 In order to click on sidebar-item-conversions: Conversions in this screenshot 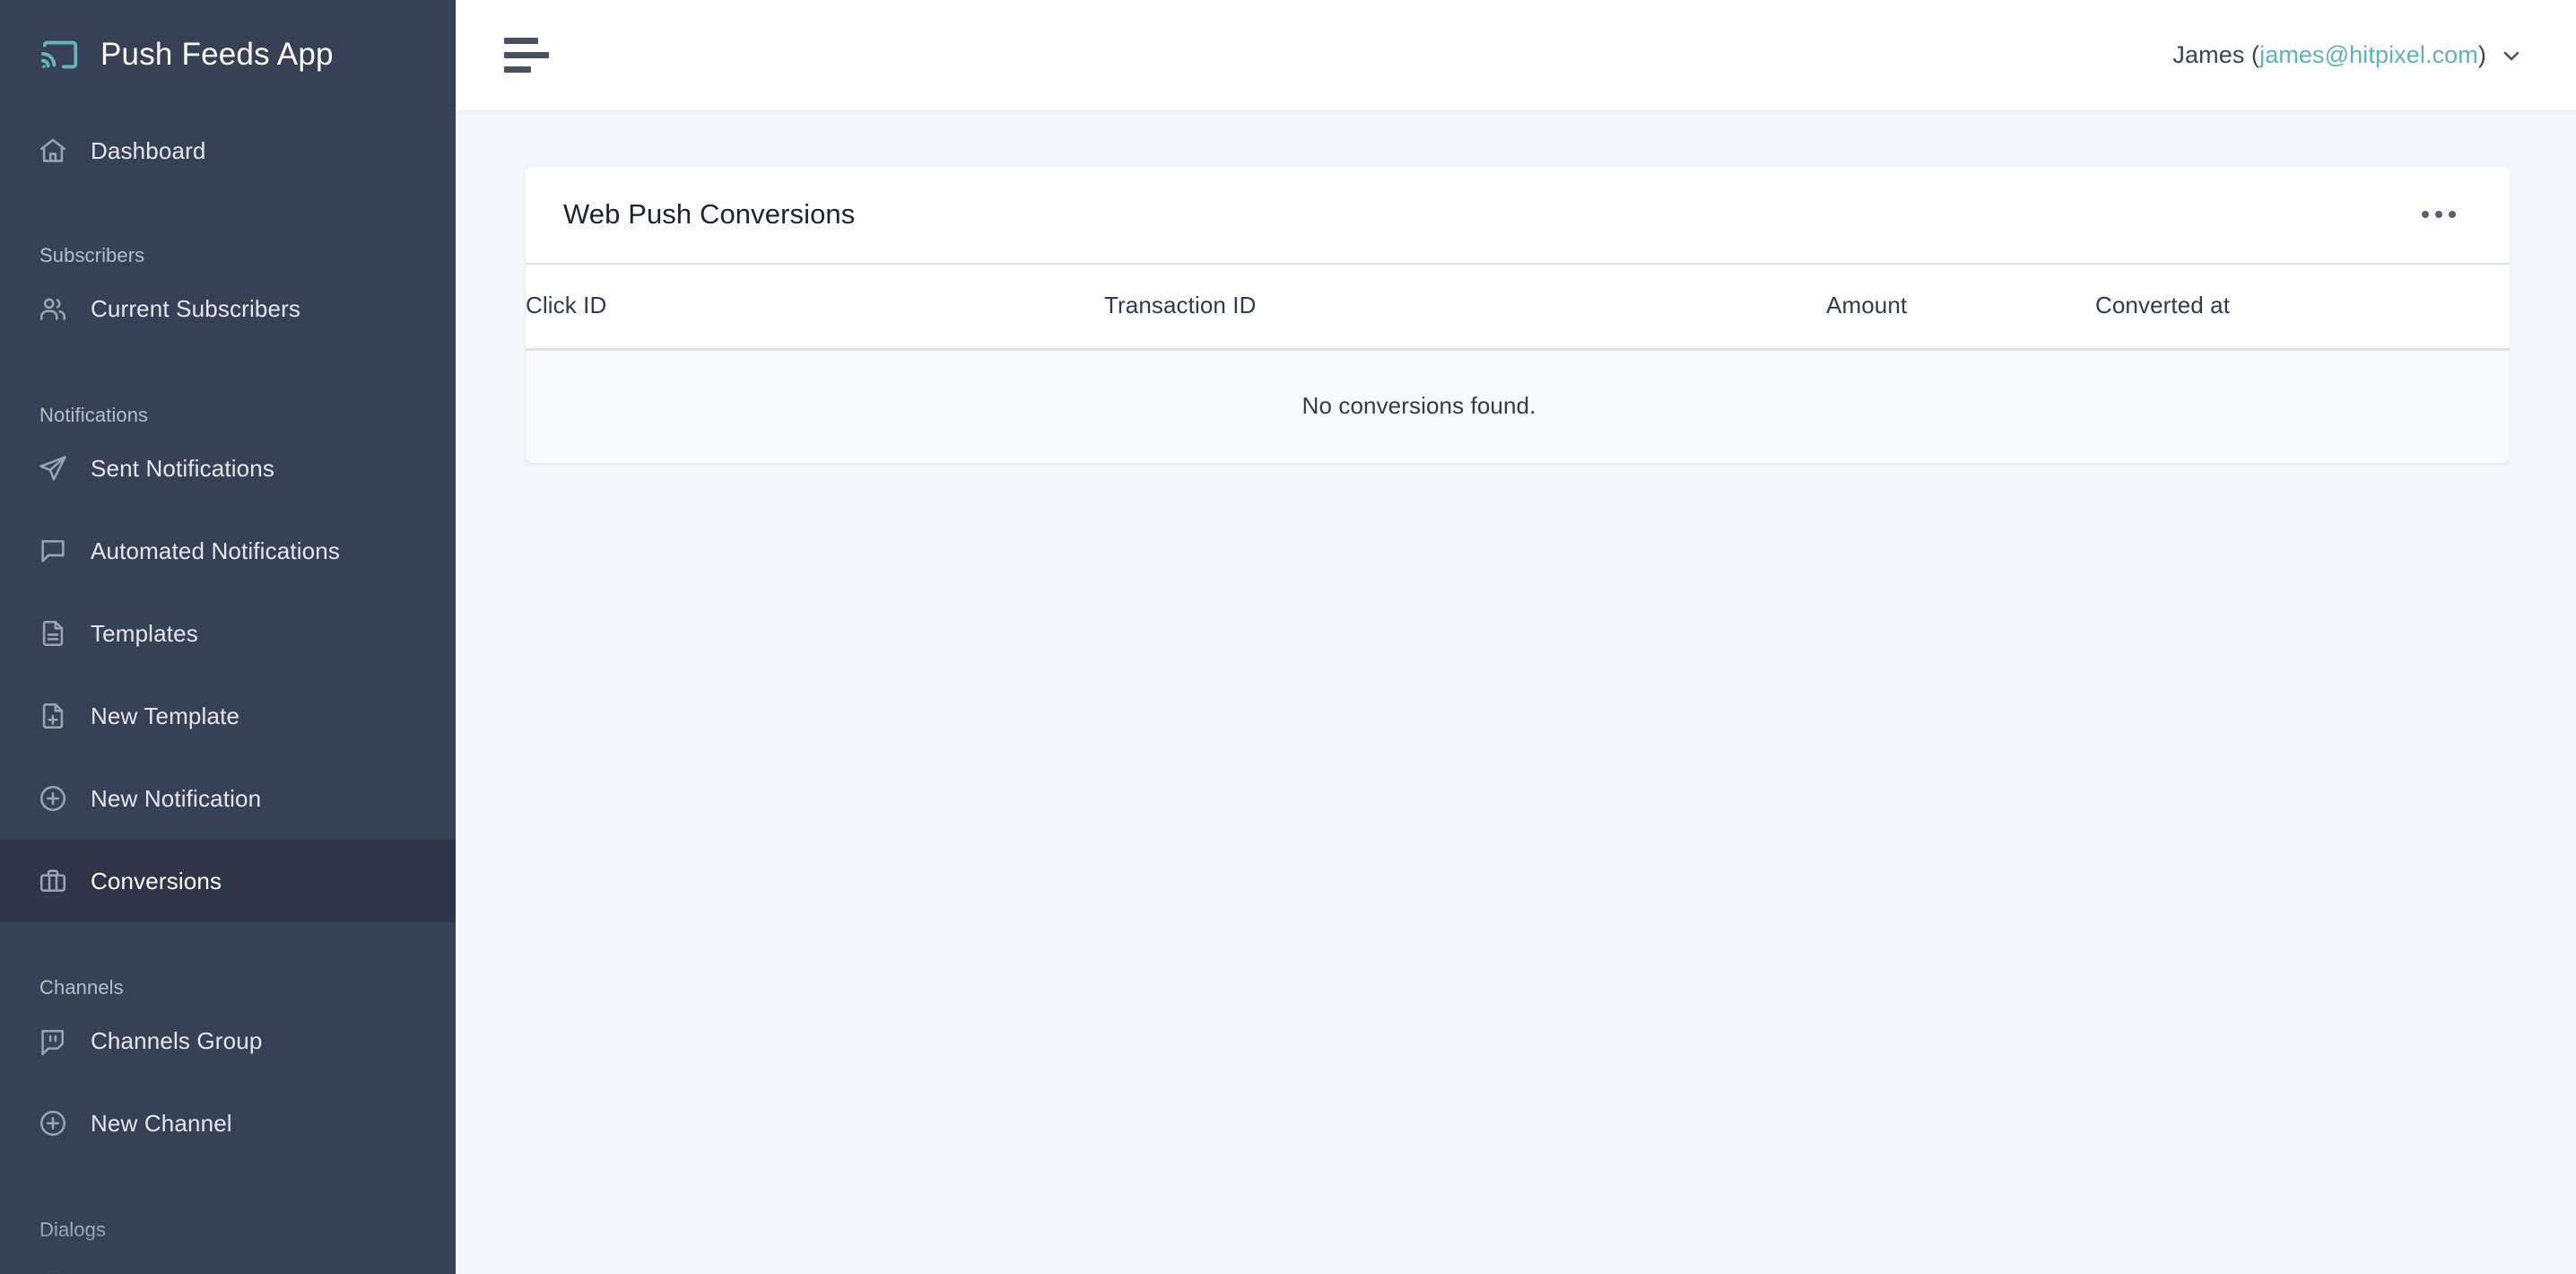, I will do `click(228, 881)`.